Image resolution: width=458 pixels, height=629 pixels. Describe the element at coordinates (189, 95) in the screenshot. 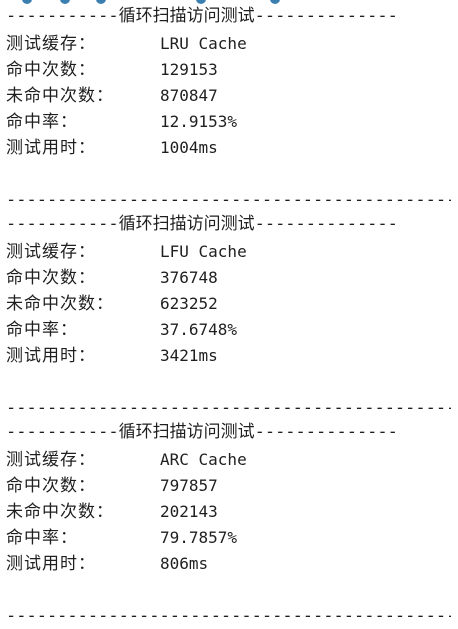

I see `misses-value: 870847` at that location.